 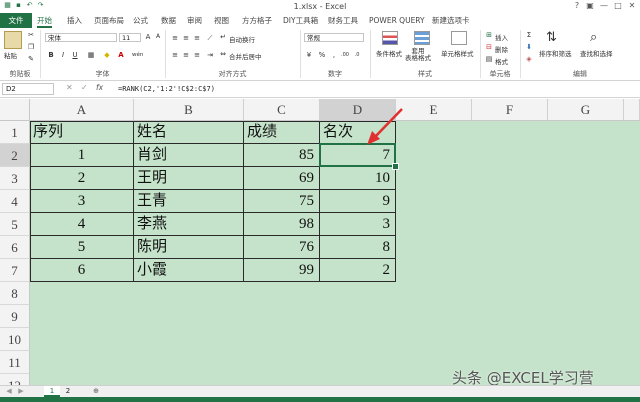 I want to click on table-cell: 8, so click(x=358, y=247).